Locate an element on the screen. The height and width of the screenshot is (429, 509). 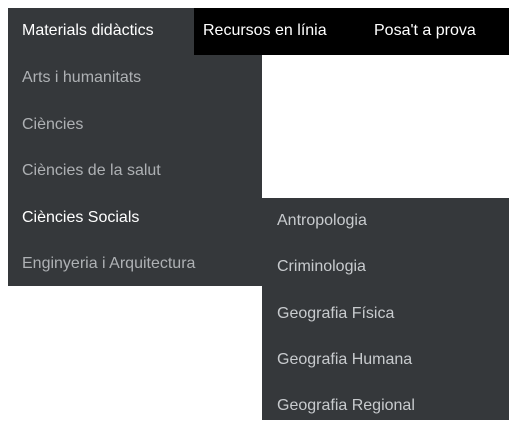
menu-item-arts-humanitats: Arts i humanitats is located at coordinates (135, 78).